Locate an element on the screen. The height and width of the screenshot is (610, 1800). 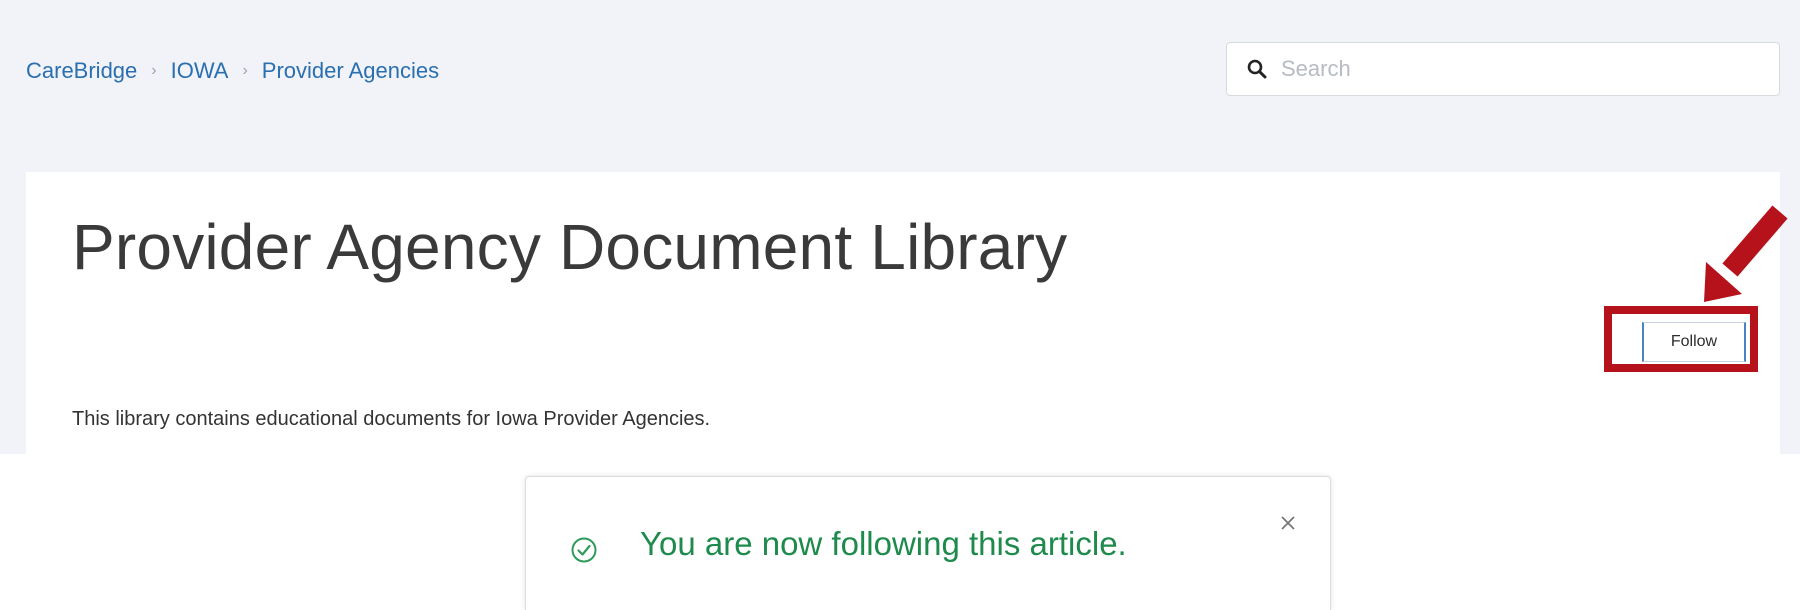
toast-notification: You are now following this article. is located at coordinates (928, 543).